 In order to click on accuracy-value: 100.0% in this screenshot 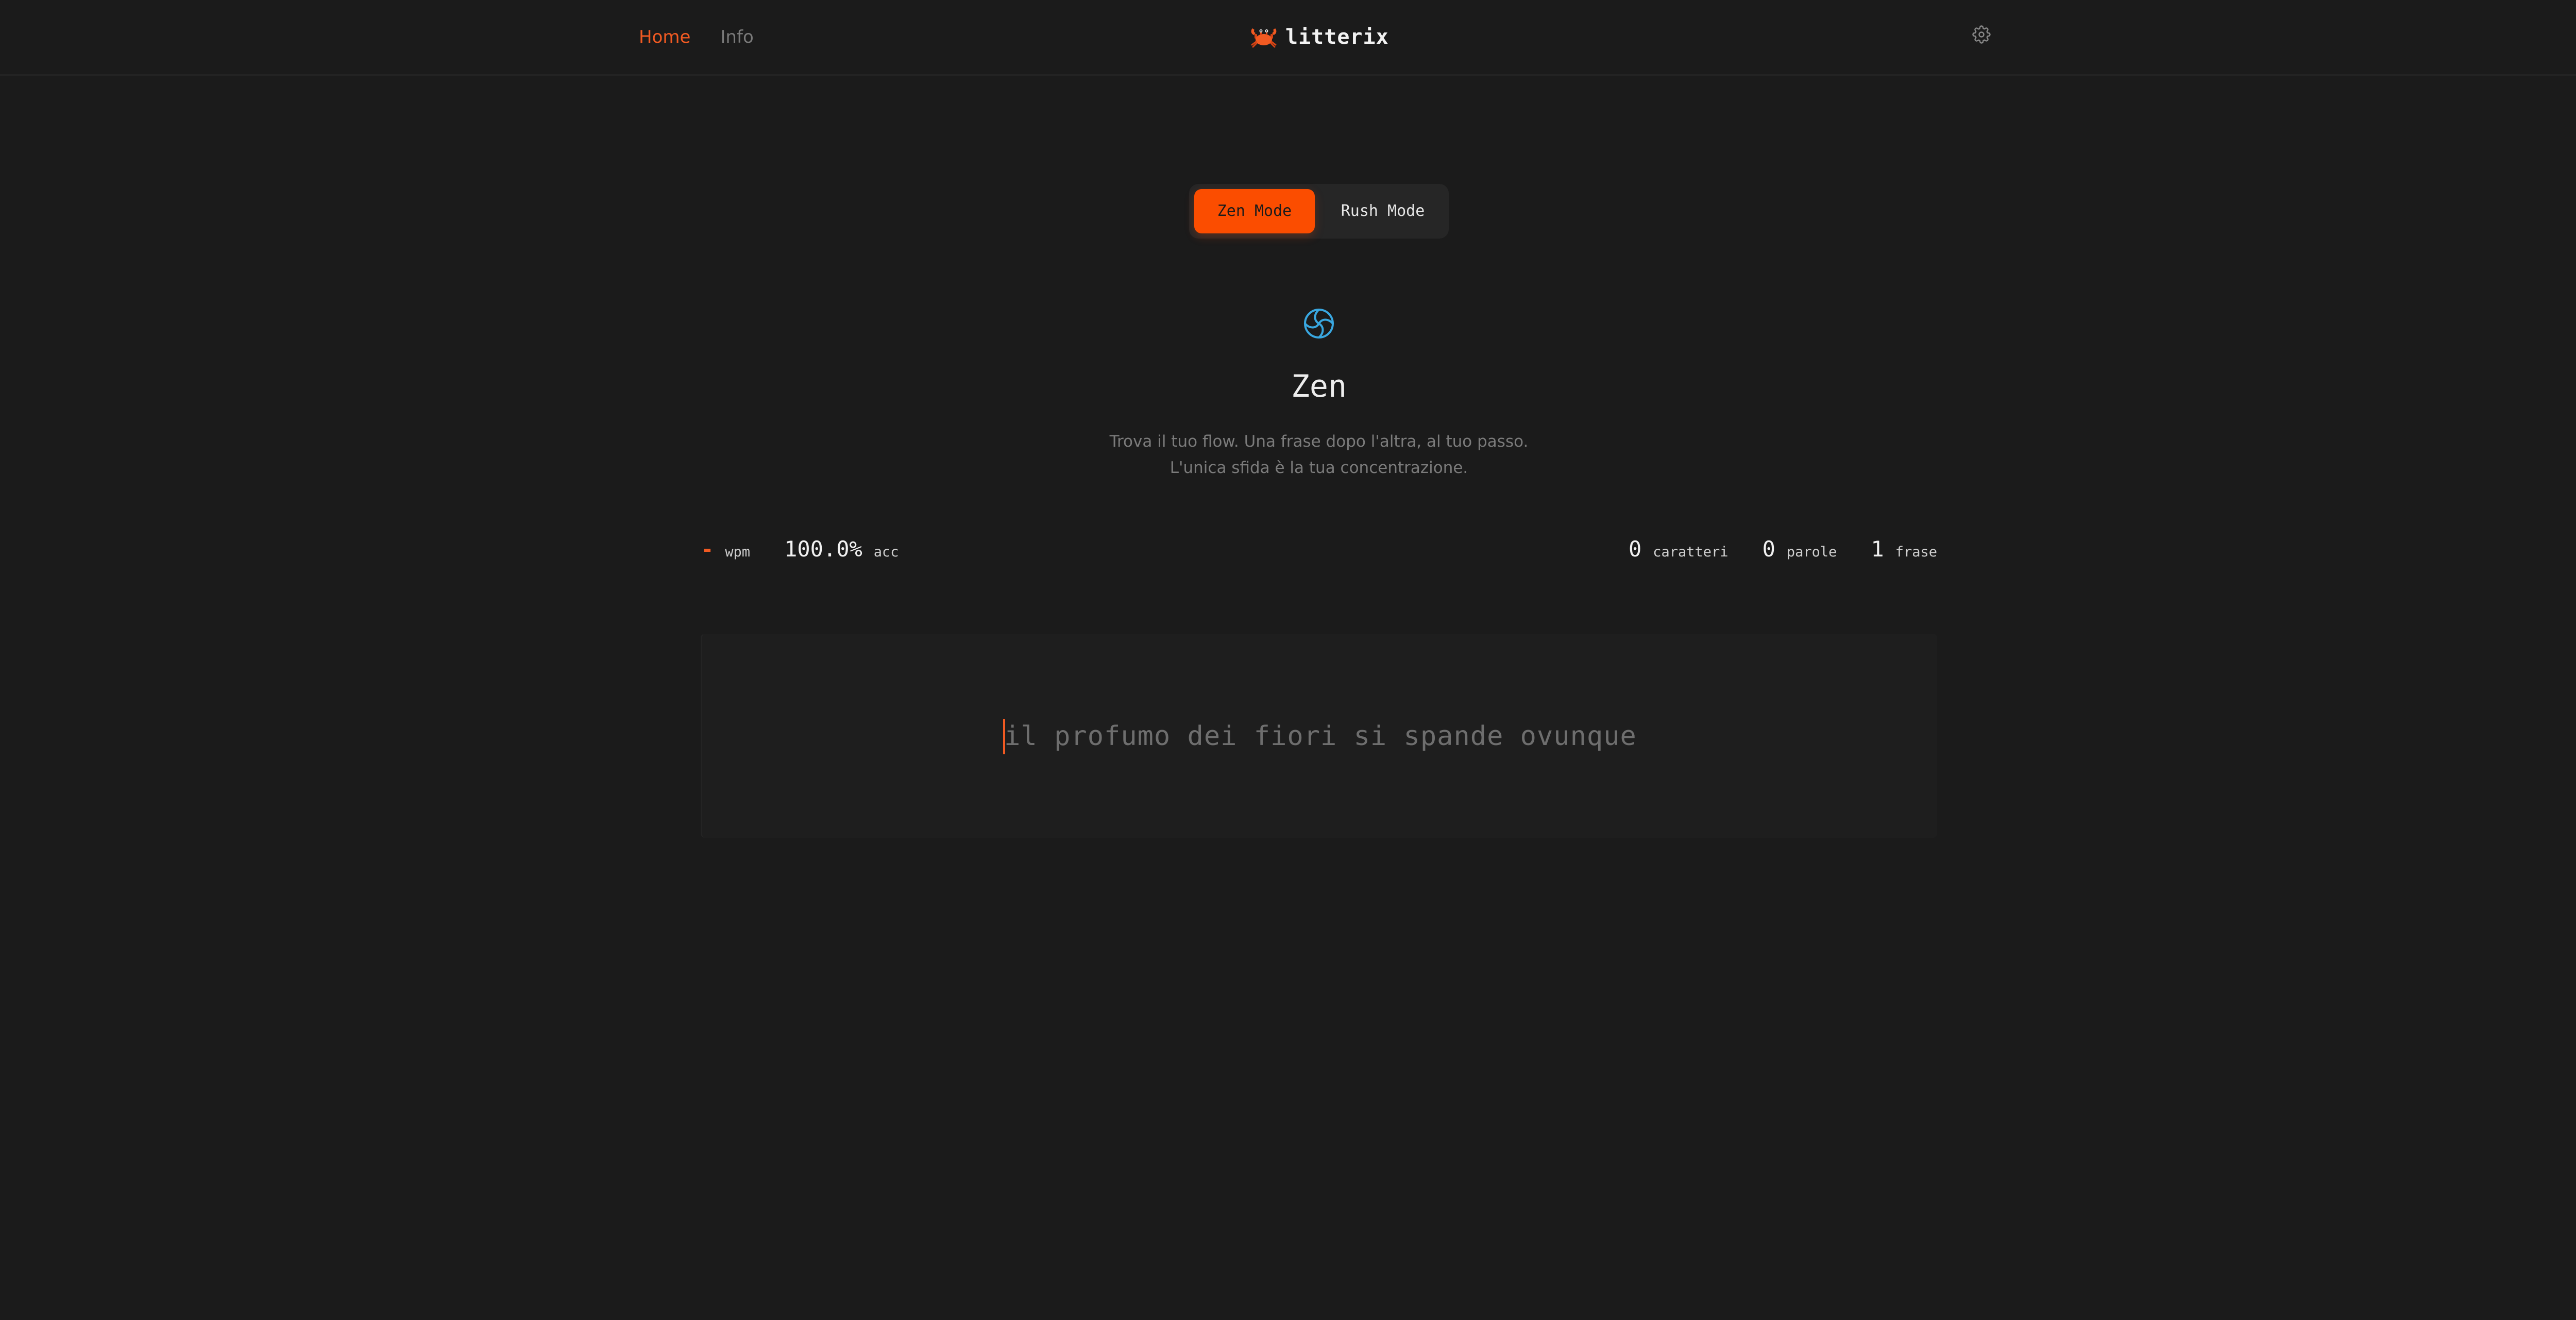, I will do `click(823, 549)`.